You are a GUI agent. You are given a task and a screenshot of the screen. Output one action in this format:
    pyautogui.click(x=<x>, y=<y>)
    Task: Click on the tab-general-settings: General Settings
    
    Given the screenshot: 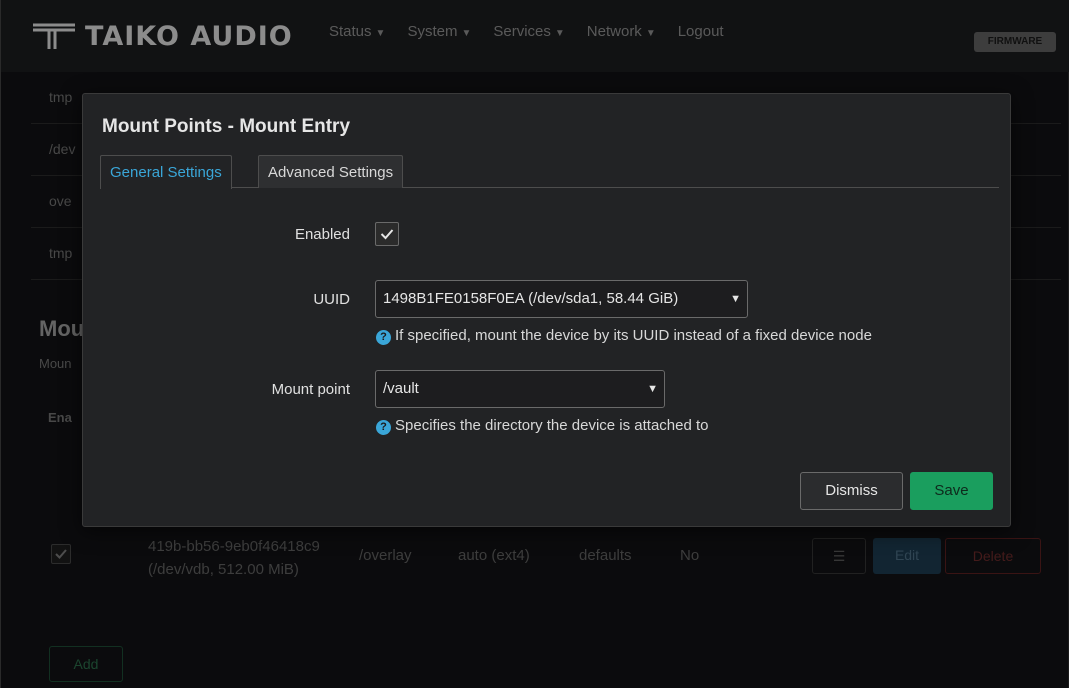 What is the action you would take?
    pyautogui.click(x=166, y=172)
    